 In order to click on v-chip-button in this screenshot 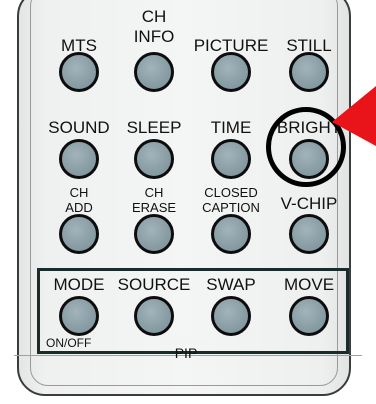, I will do `click(309, 234)`.